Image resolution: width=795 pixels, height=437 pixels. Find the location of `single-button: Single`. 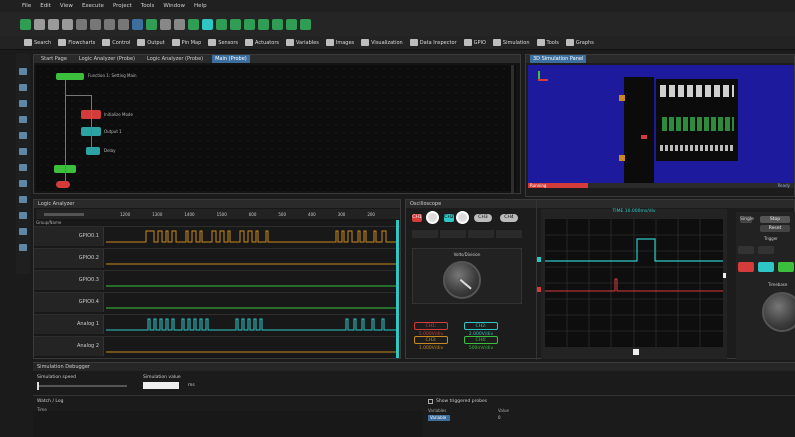

single-button: Single is located at coordinates (747, 219).